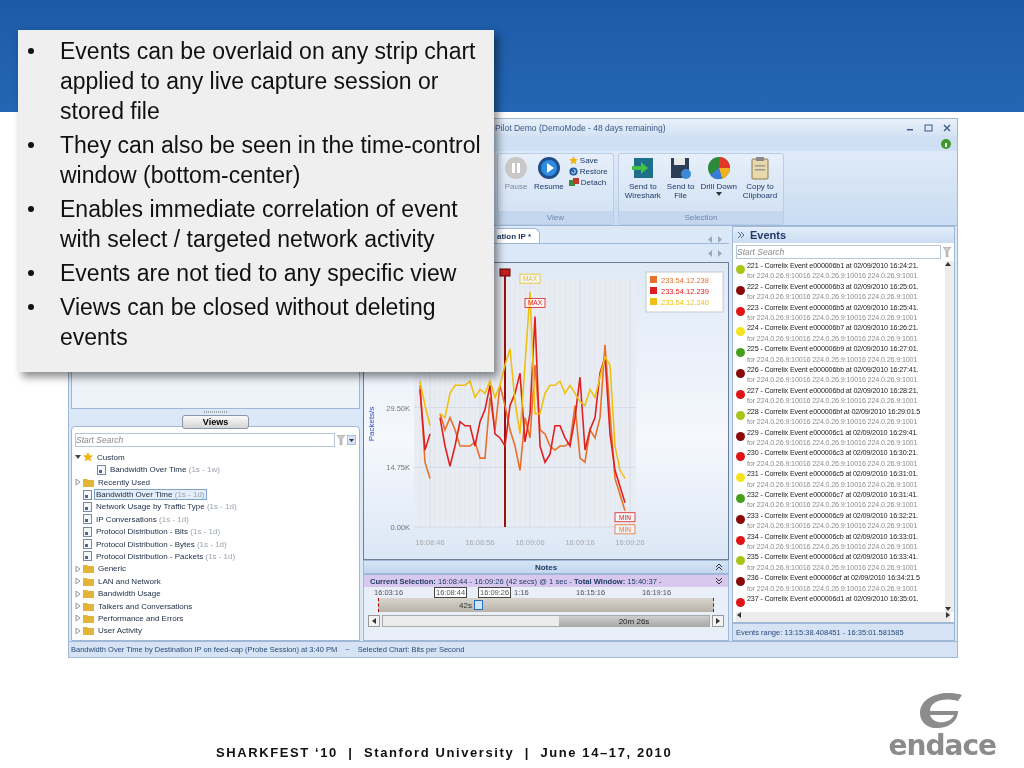 The image size is (1024, 768). What do you see at coordinates (588, 171) in the screenshot?
I see `ribbon-button: Restore` at bounding box center [588, 171].